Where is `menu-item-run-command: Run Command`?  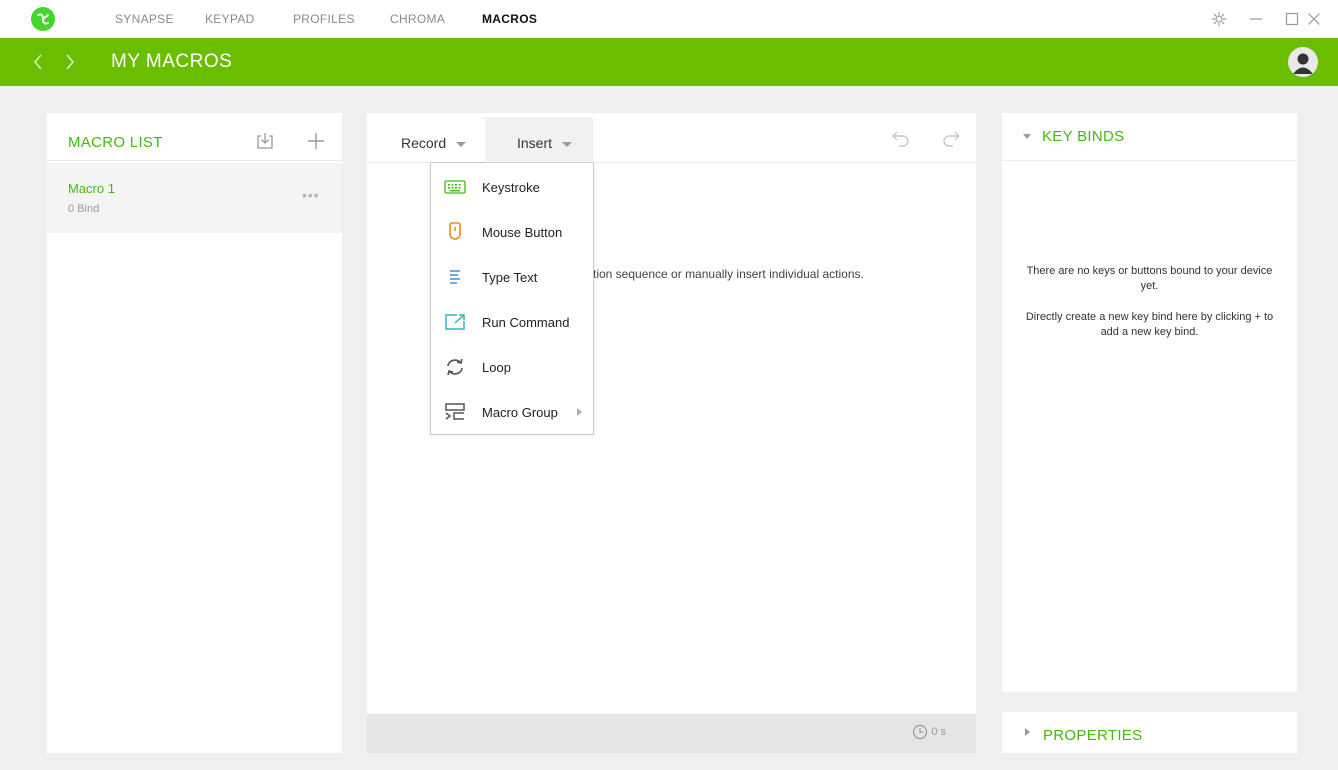 menu-item-run-command: Run Command is located at coordinates (512, 322).